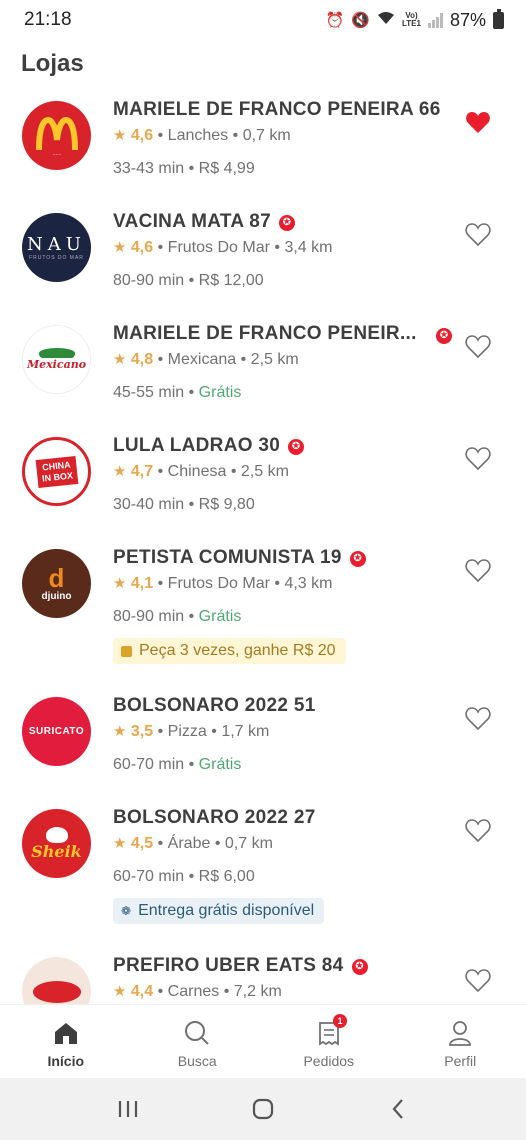 The image size is (526, 1140). I want to click on store-name: PETISTA COMUNISTA 19 ✪, so click(239, 558).